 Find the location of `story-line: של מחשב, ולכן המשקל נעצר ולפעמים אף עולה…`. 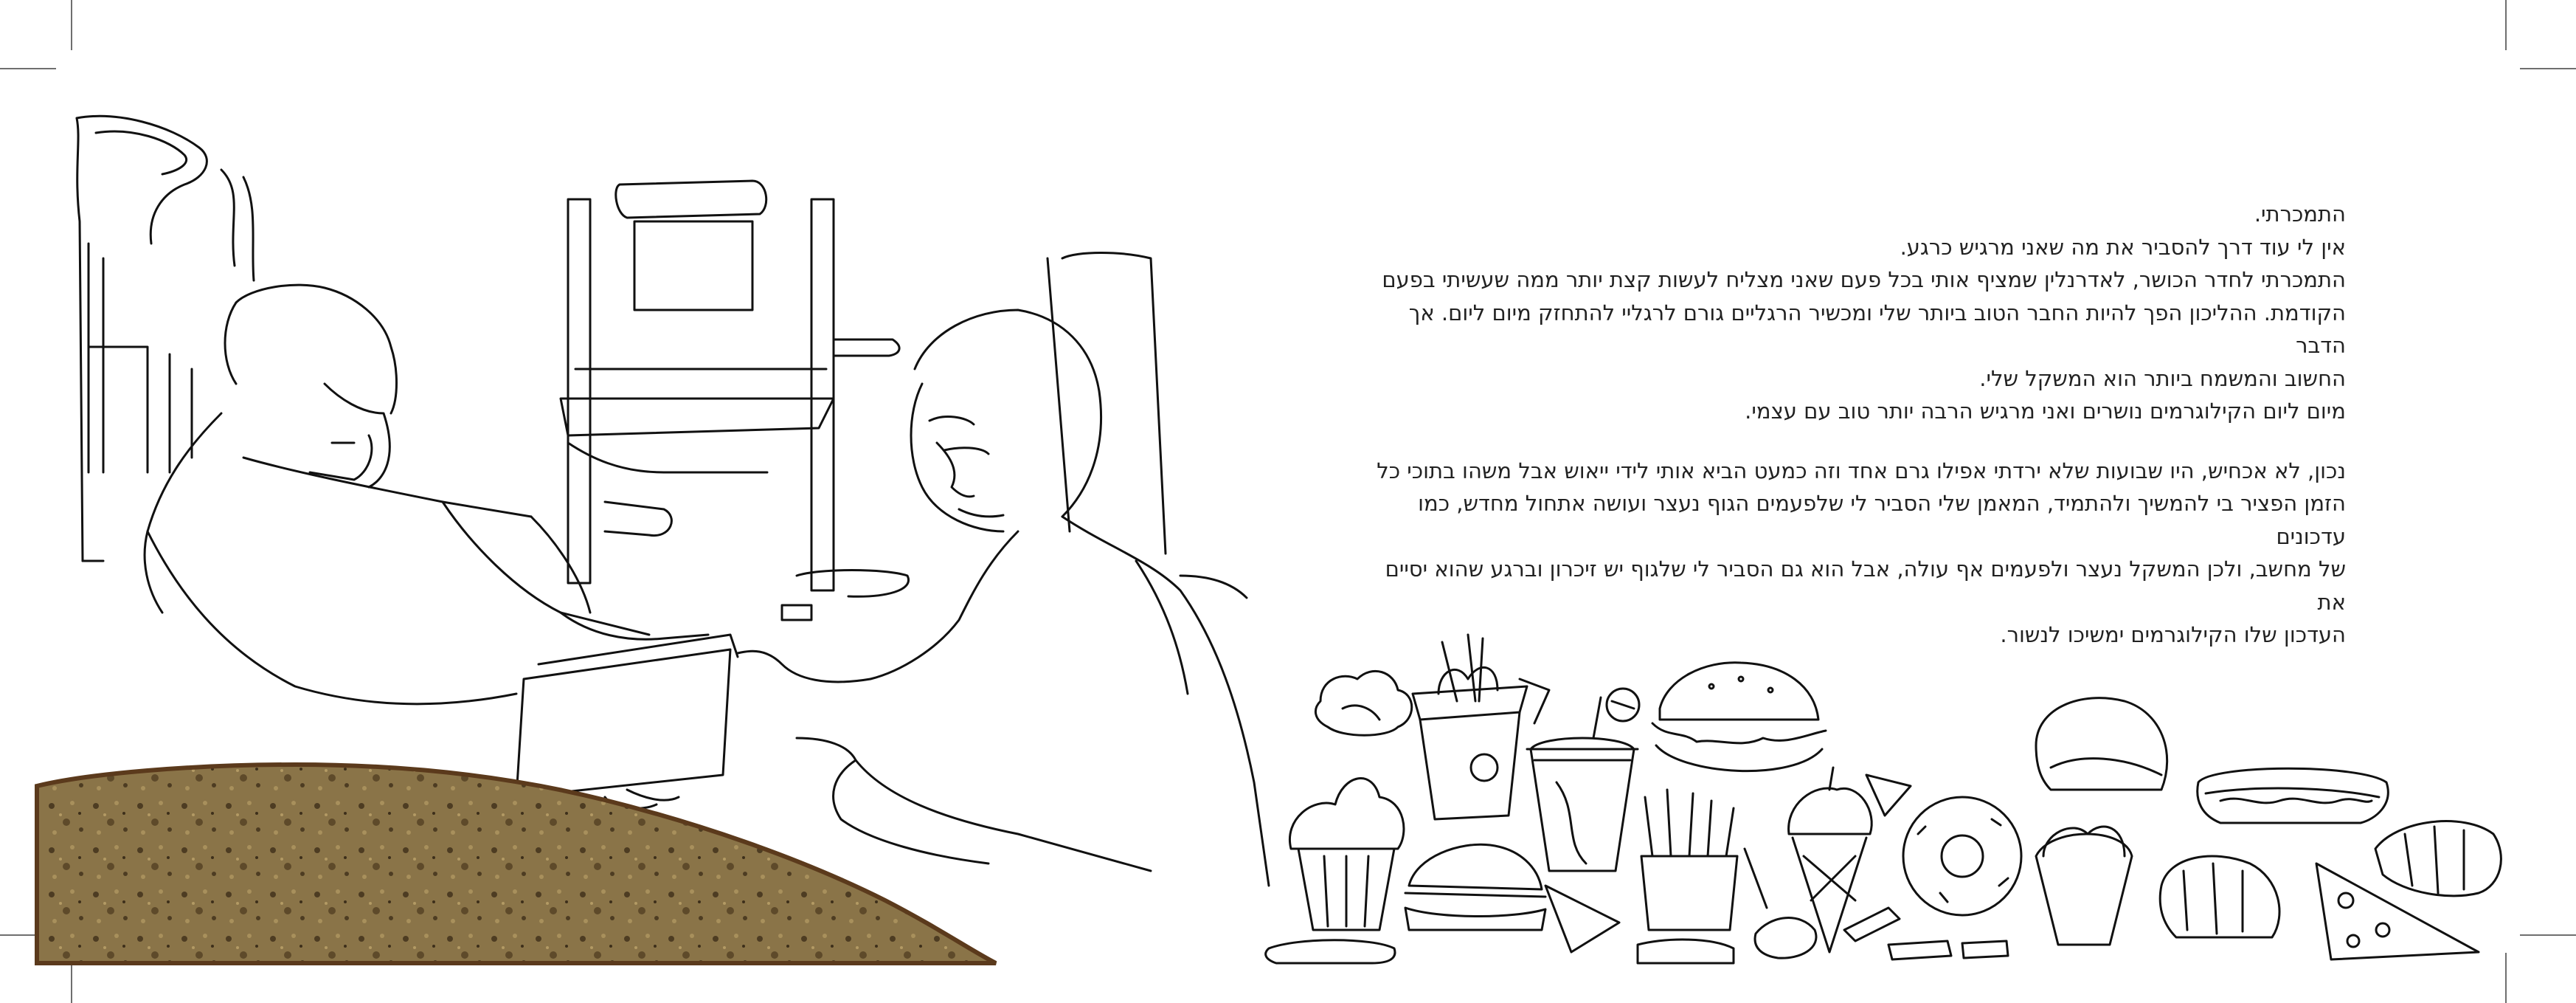

story-line: של מחשב, ולכן המשקל נעצר ולפעמים אף עולה… is located at coordinates (1866, 585).